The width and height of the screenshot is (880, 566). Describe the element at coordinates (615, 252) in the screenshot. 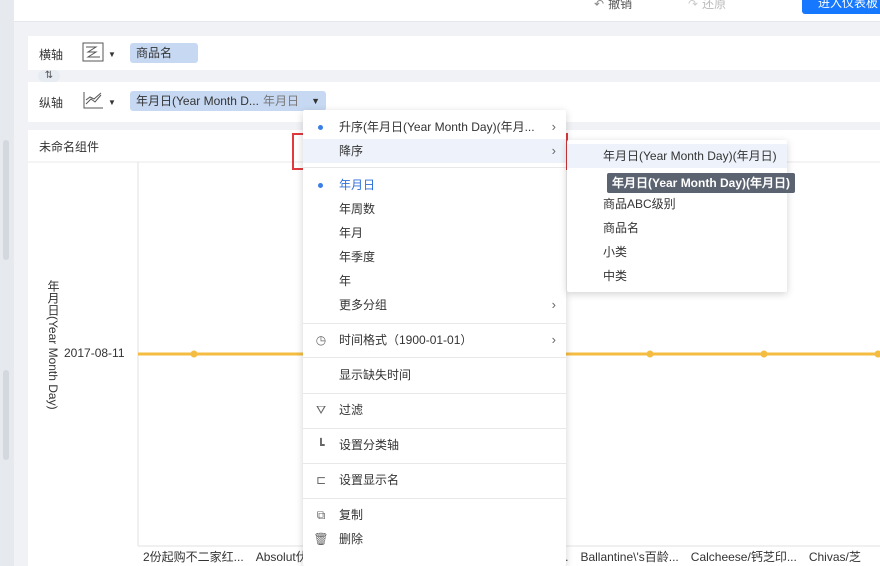

I see `submenu-item-label: 小类` at that location.